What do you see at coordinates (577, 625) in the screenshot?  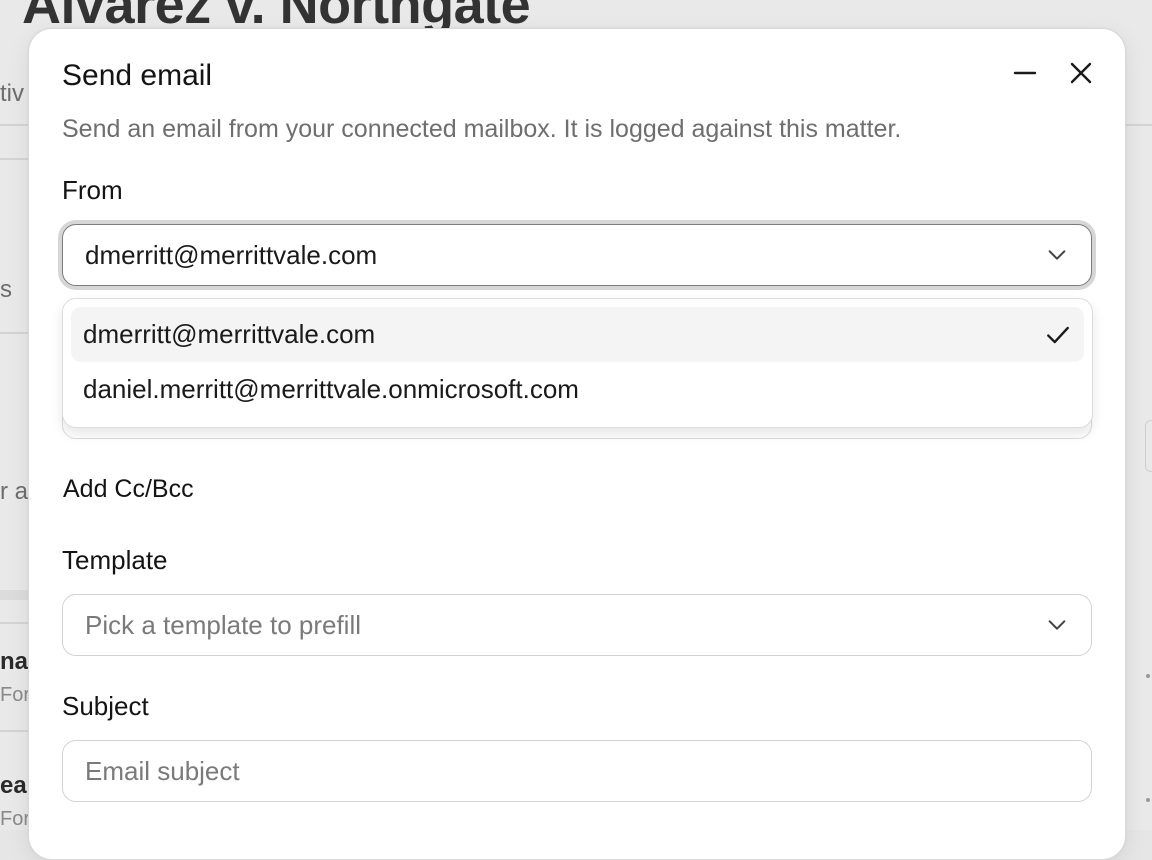 I see `template-select: Pick a template to prefill` at bounding box center [577, 625].